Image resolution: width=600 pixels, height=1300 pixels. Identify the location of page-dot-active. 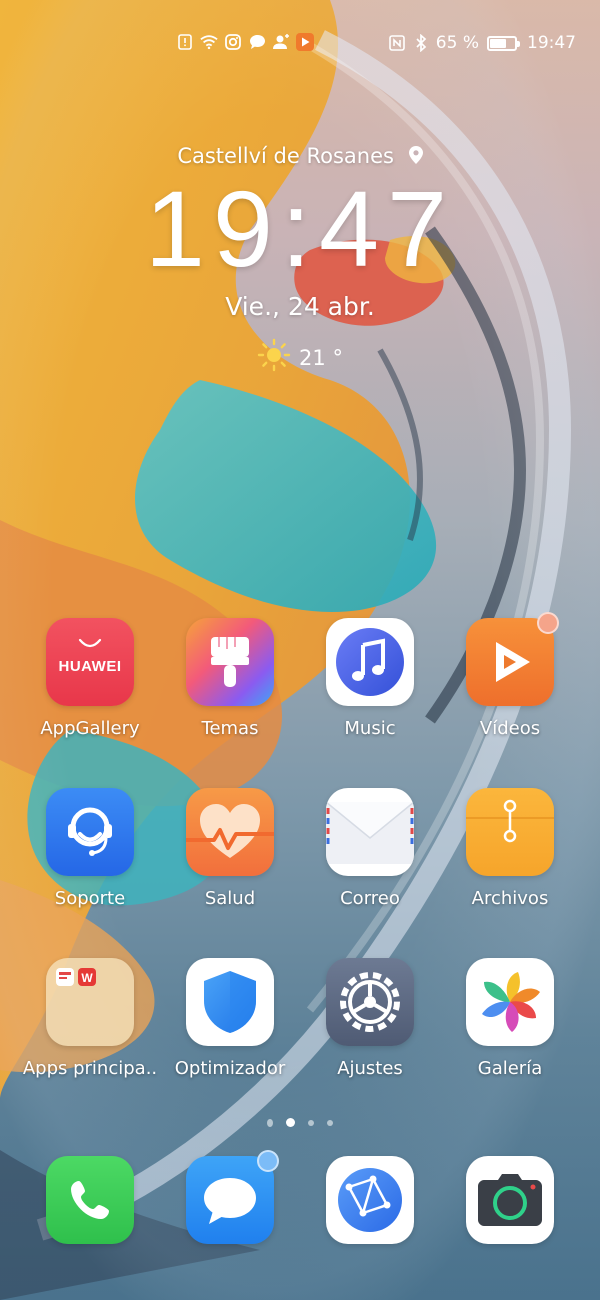
(290, 1122).